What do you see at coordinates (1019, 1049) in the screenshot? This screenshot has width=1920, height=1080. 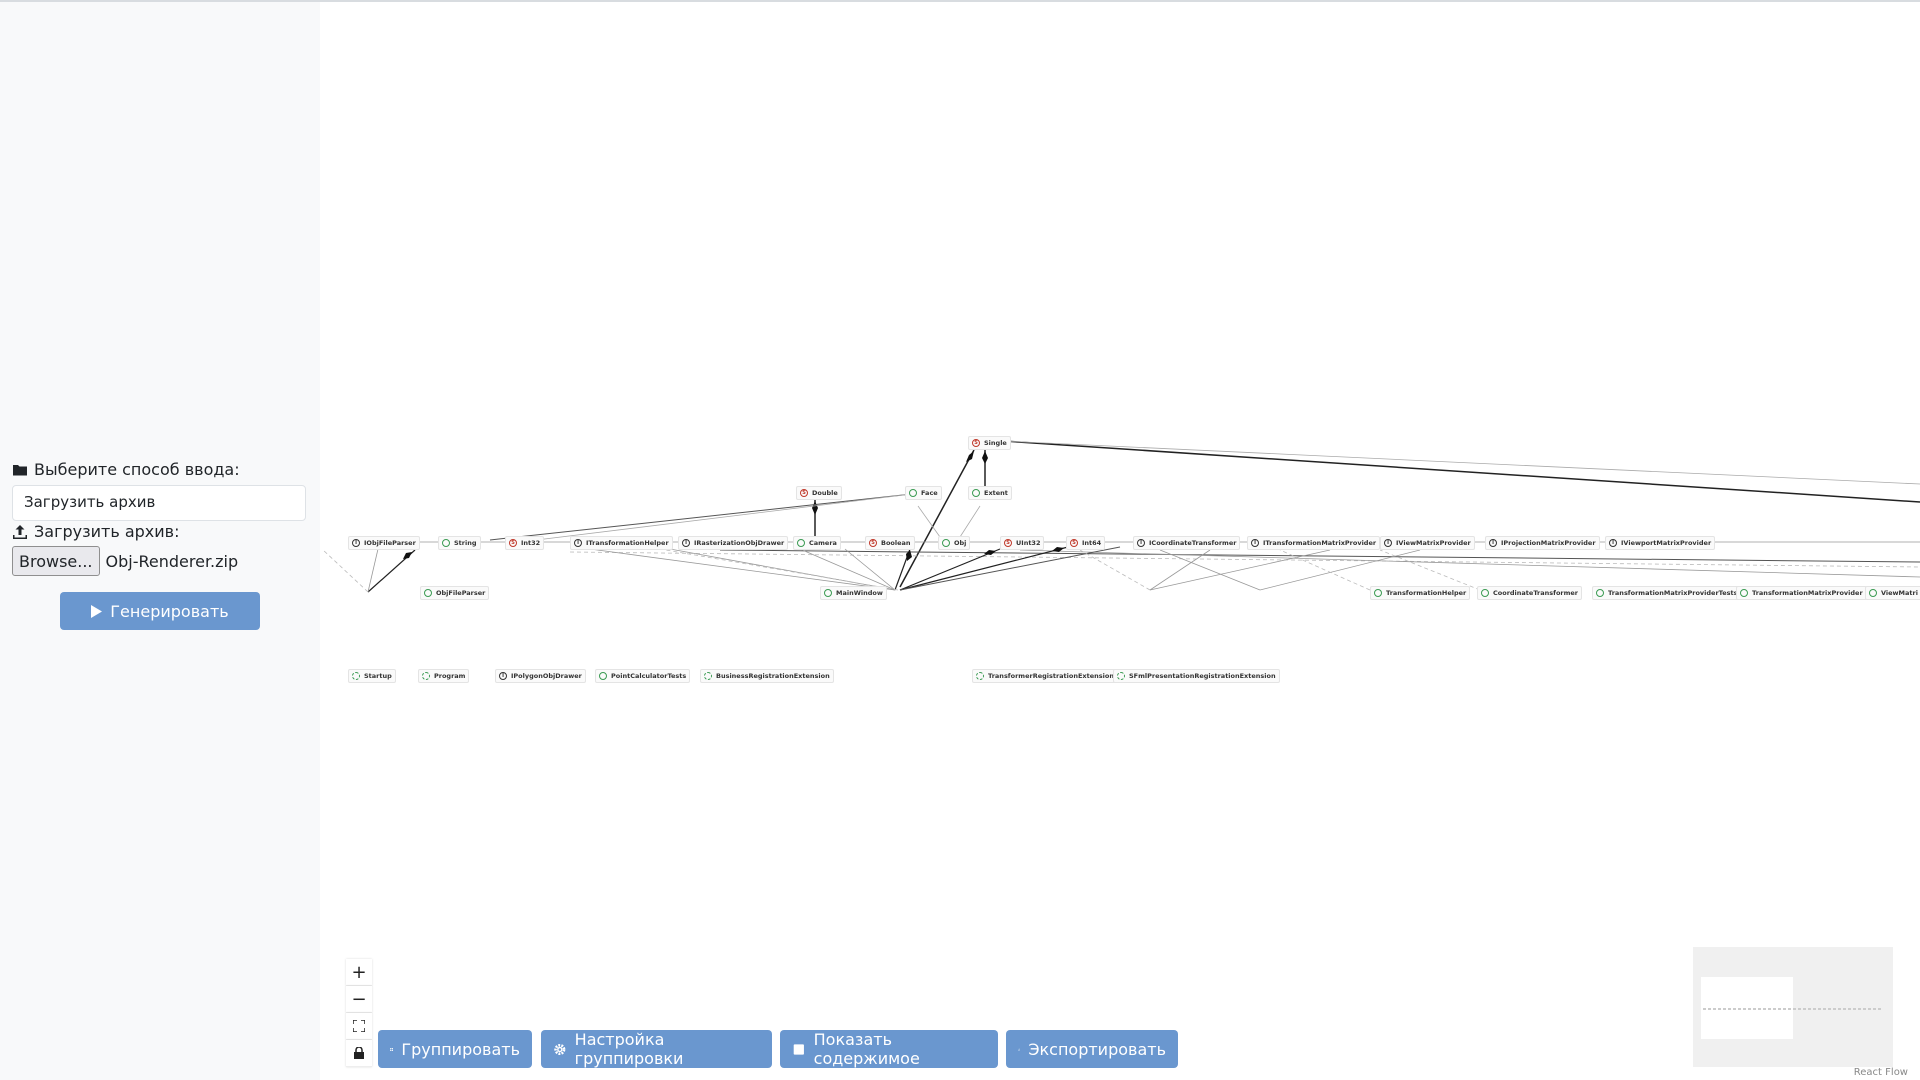 I see `download-icon` at bounding box center [1019, 1049].